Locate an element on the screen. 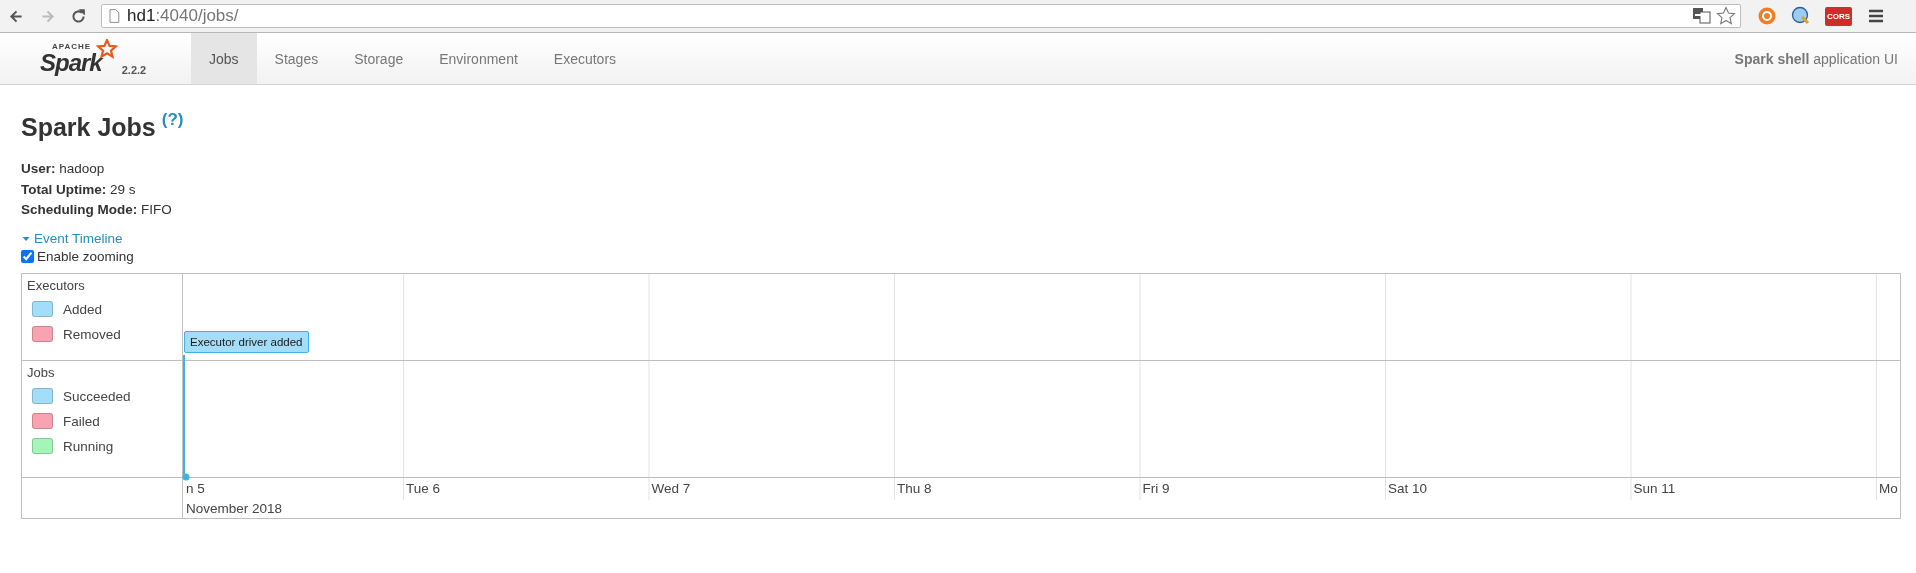 The width and height of the screenshot is (1916, 573). axis-label: Sun 11 is located at coordinates (1655, 488).